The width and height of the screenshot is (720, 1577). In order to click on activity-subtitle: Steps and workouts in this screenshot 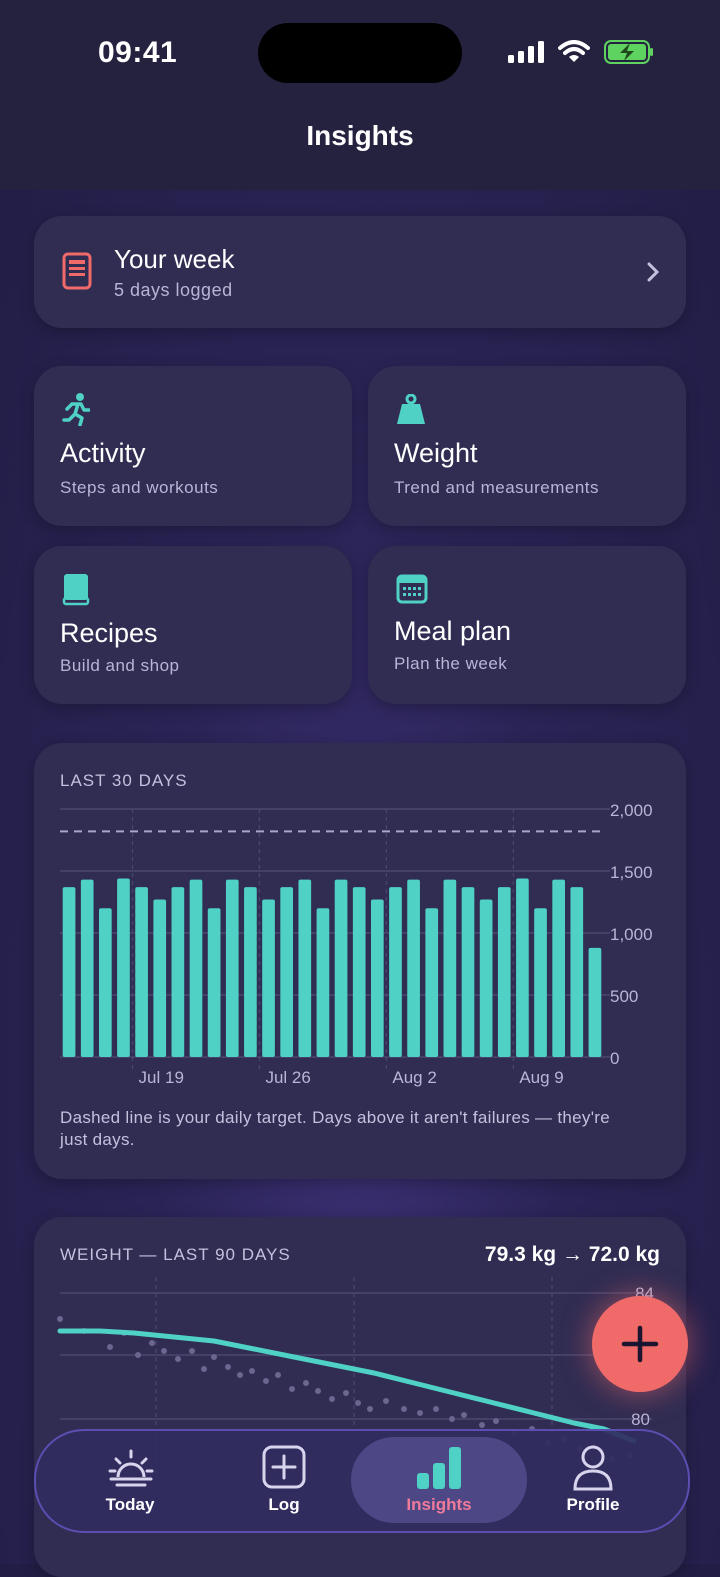, I will do `click(139, 487)`.